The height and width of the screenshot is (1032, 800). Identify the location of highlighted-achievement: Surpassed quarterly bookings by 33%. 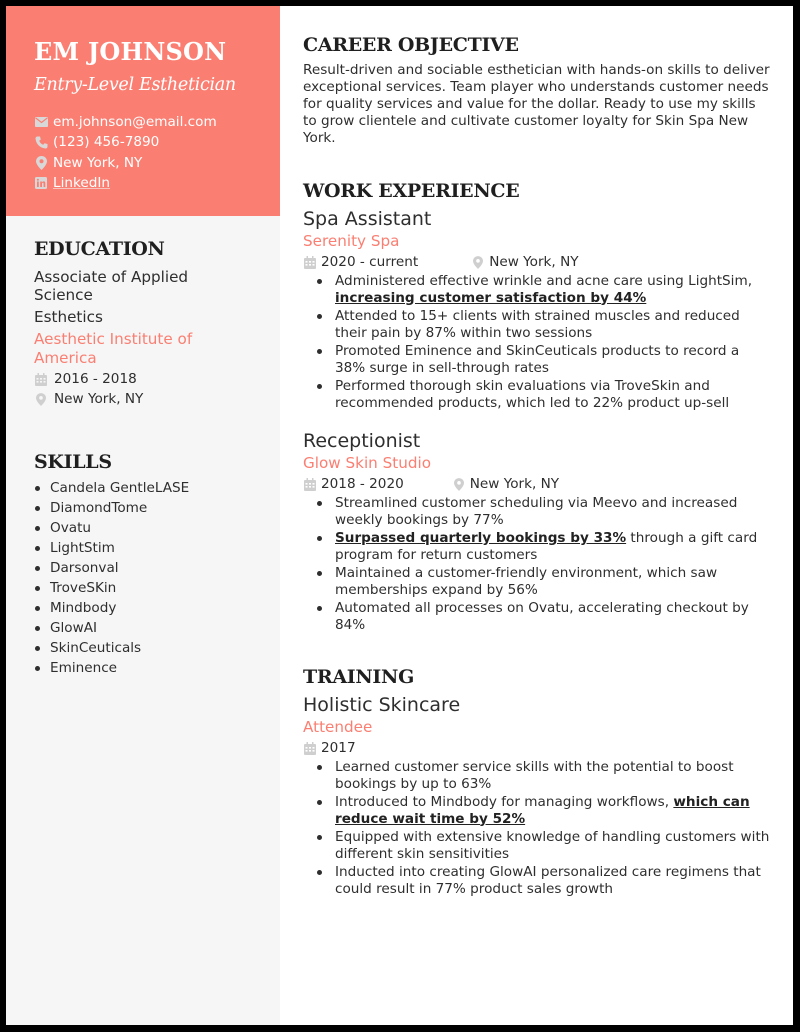
(481, 538).